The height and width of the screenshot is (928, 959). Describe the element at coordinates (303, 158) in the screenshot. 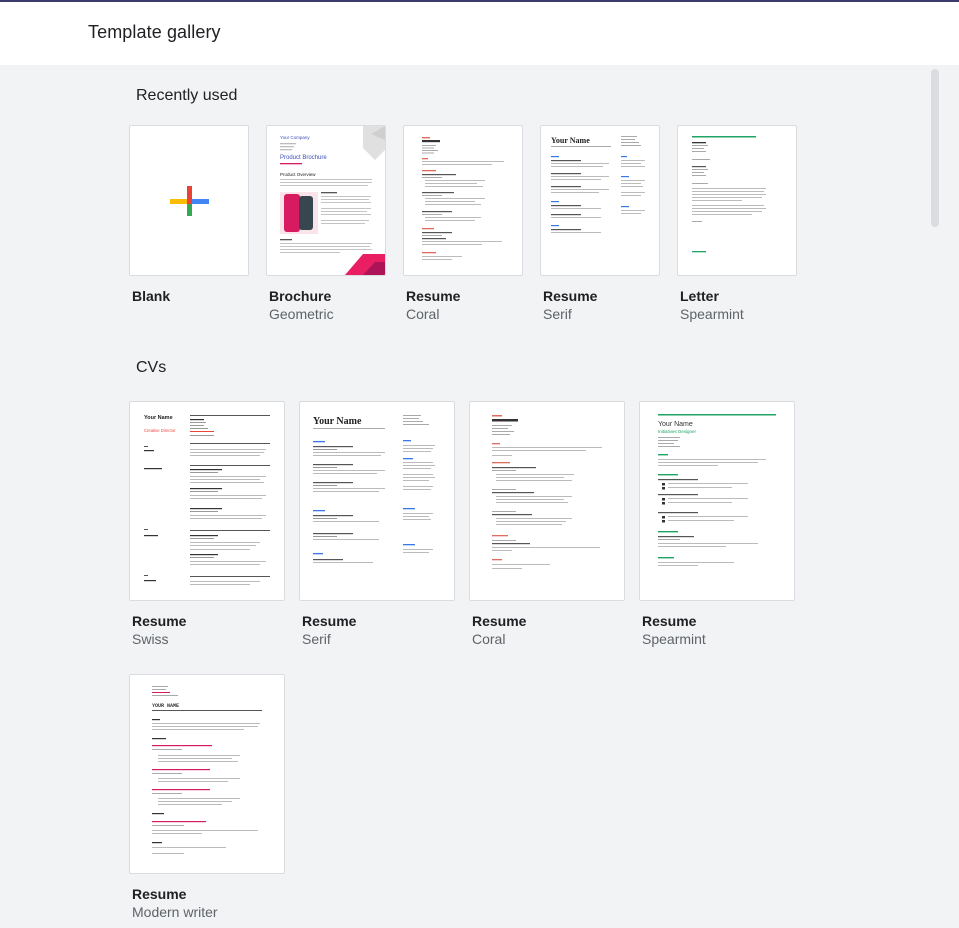

I see `brochure-title-text: Product Brochure` at that location.